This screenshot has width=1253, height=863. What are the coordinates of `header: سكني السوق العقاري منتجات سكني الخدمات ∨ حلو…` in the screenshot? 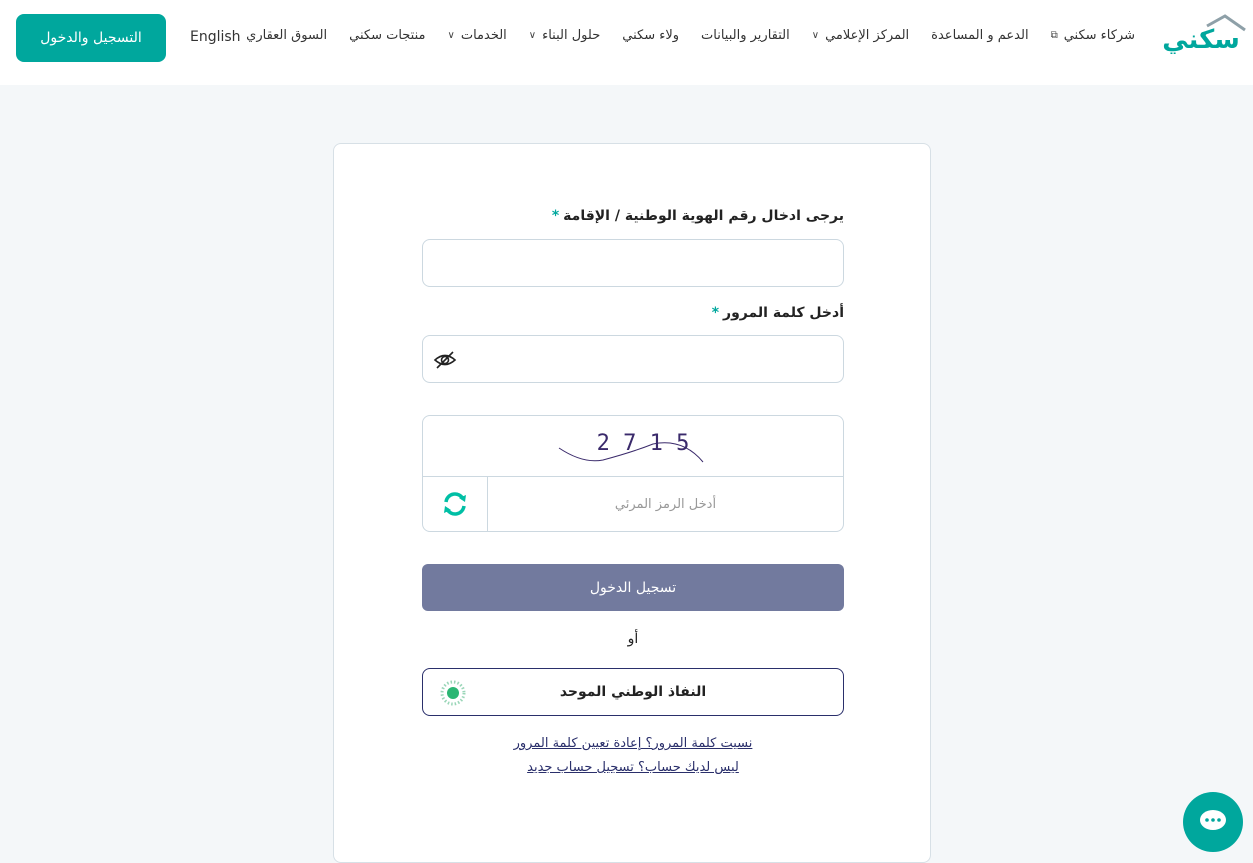 It's located at (626, 42).